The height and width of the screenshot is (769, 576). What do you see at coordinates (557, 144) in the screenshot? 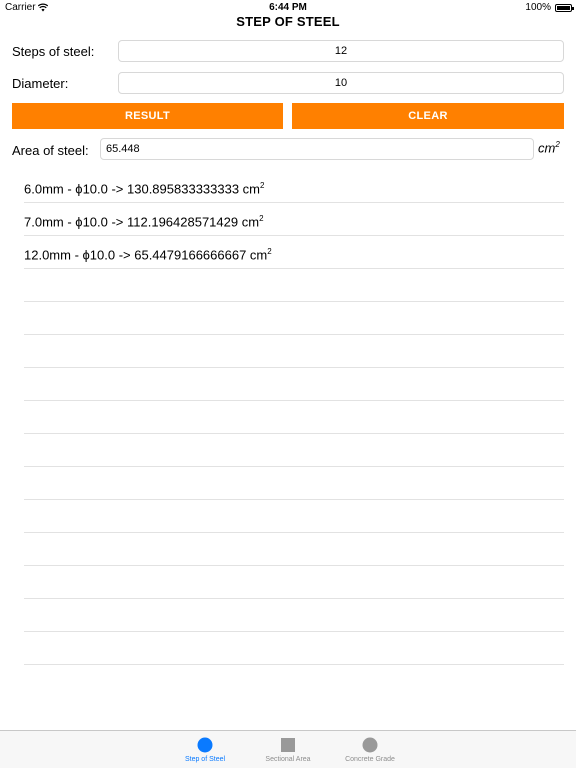
I see `unit-exponent: 2` at bounding box center [557, 144].